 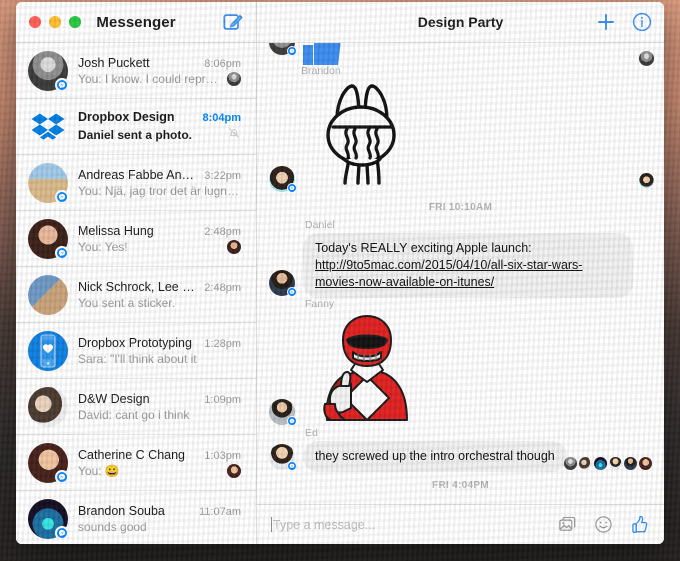 I want to click on conversation-text: Melissa Hung 2:48pm You: Yes!, so click(x=156, y=239).